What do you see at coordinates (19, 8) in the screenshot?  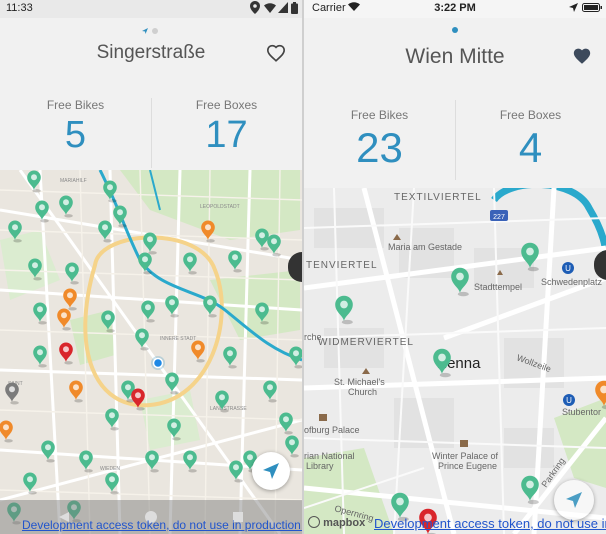 I see `status-time: 11:33` at bounding box center [19, 8].